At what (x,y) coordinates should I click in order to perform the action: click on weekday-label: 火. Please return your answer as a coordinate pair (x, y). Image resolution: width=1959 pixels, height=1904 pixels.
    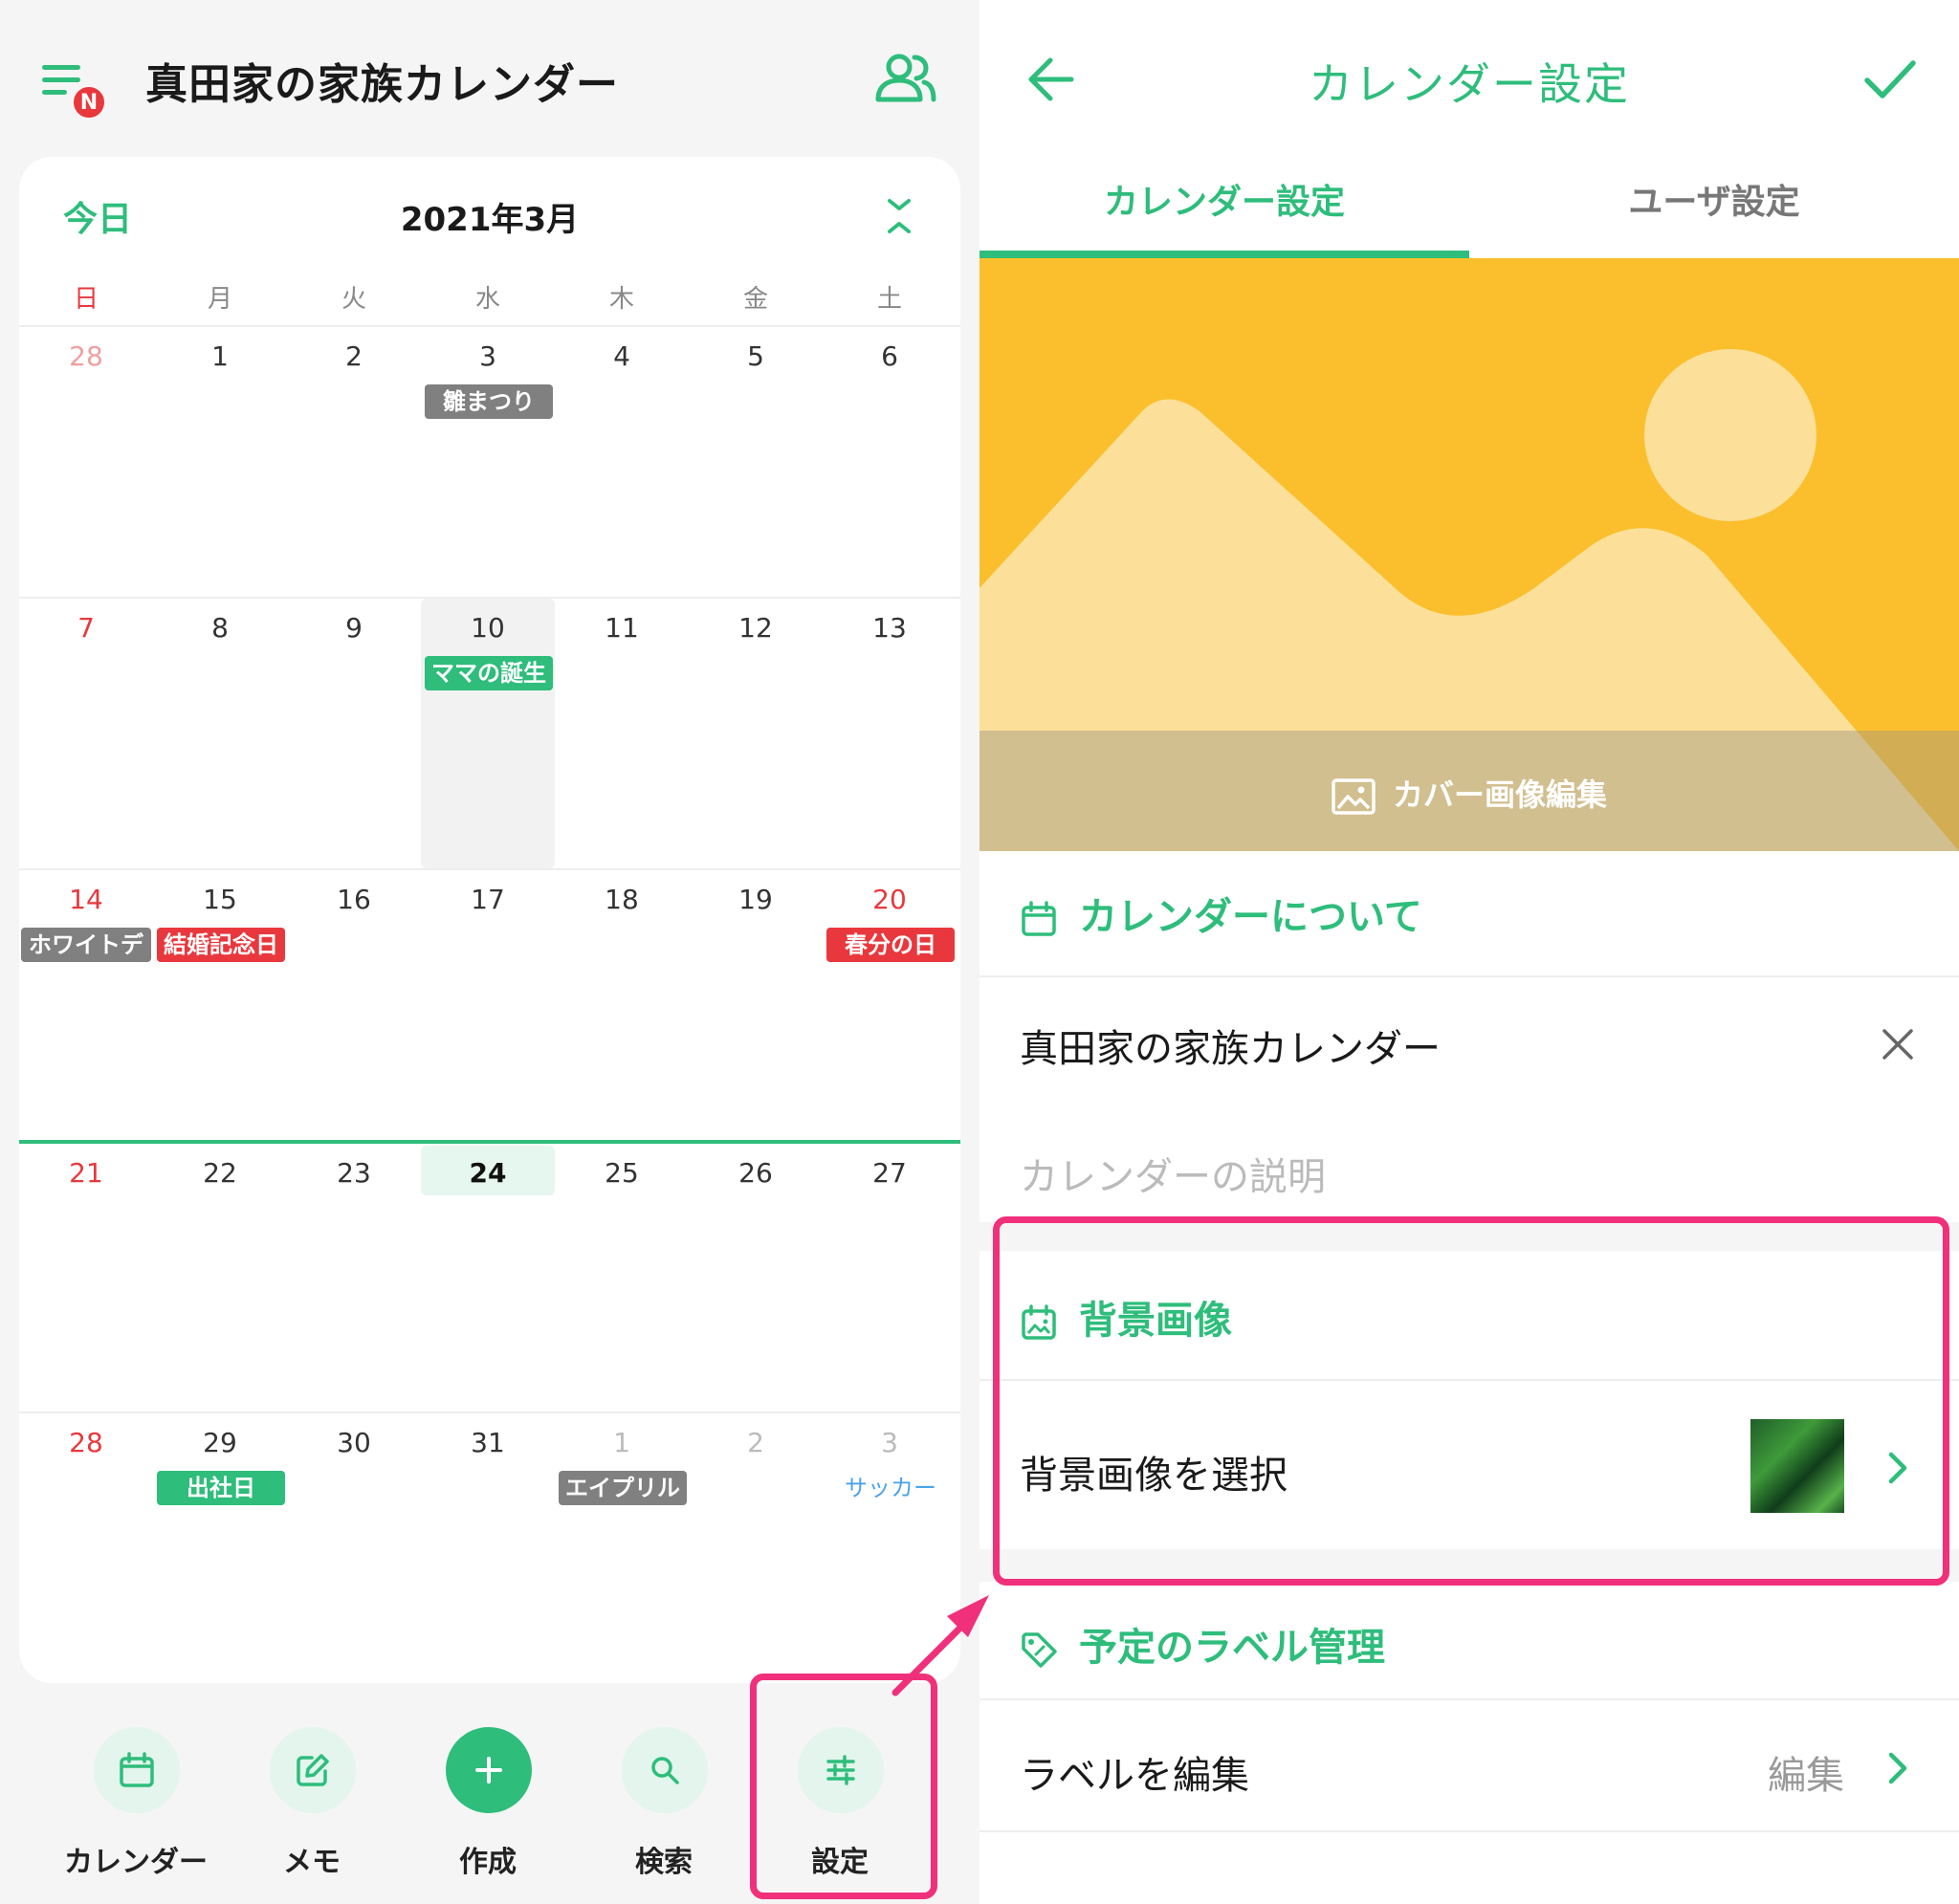
    Looking at the image, I should click on (353, 299).